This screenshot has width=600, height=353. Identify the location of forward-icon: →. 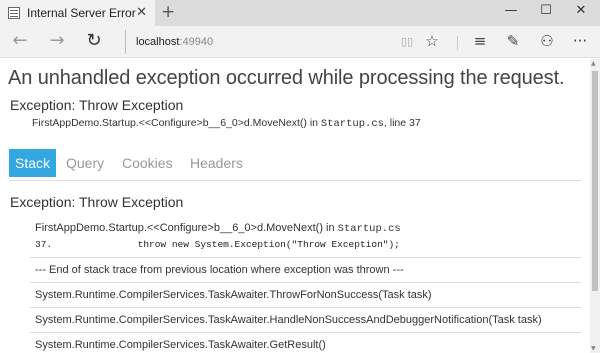
(57, 40).